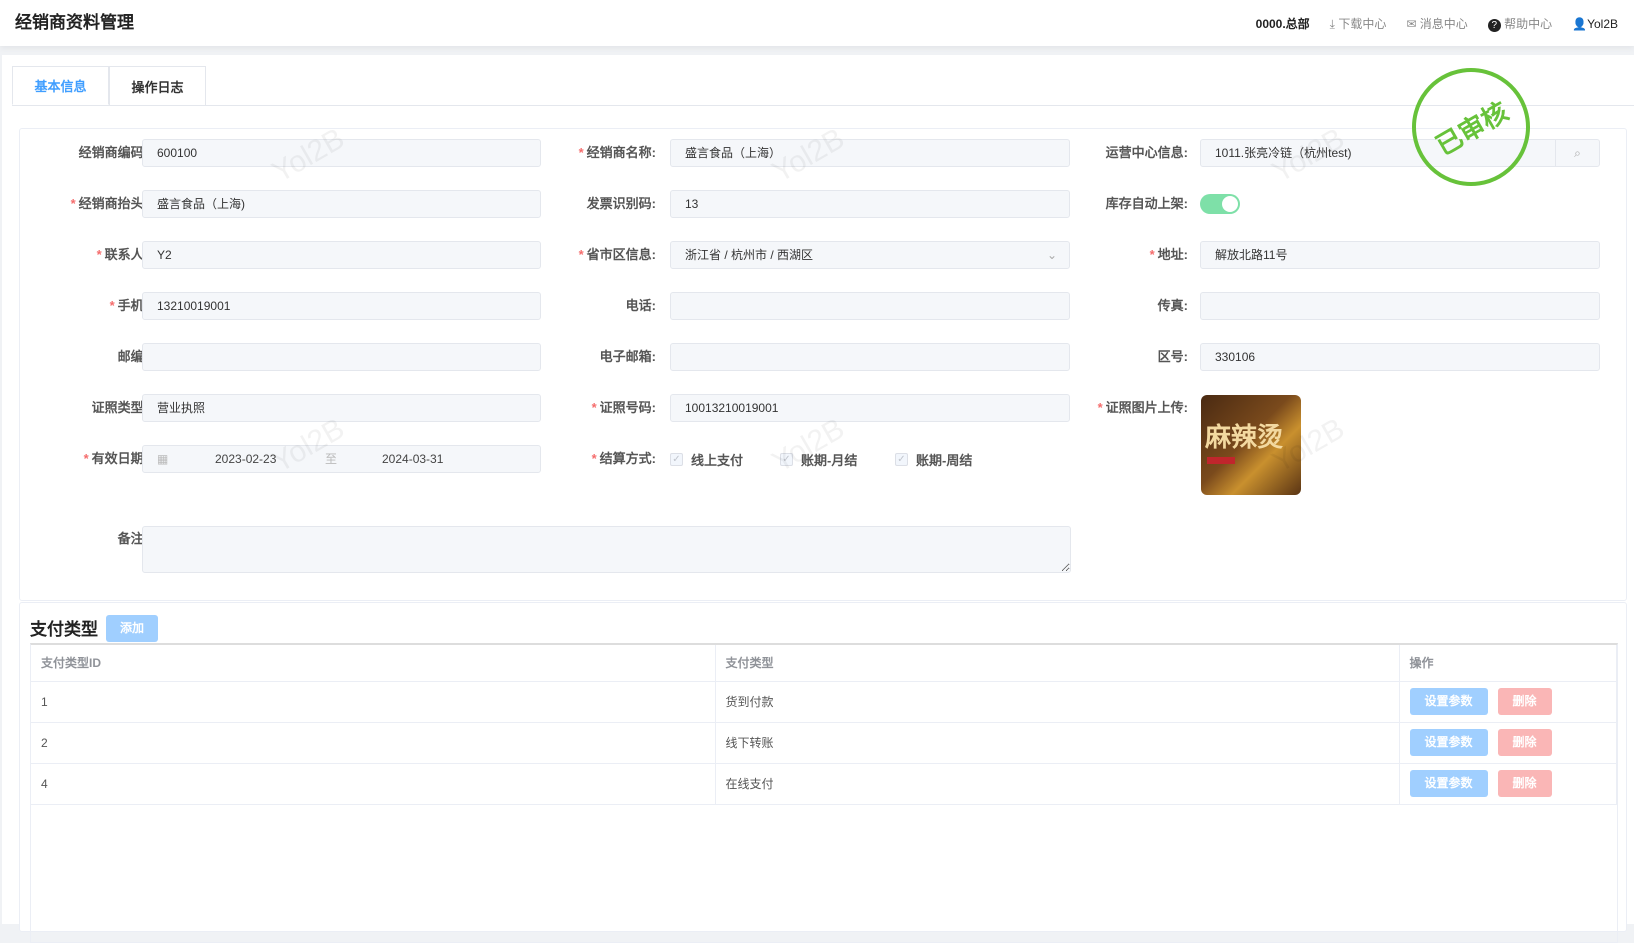  Describe the element at coordinates (373, 784) in the screenshot. I see `cell-id: 4` at that location.